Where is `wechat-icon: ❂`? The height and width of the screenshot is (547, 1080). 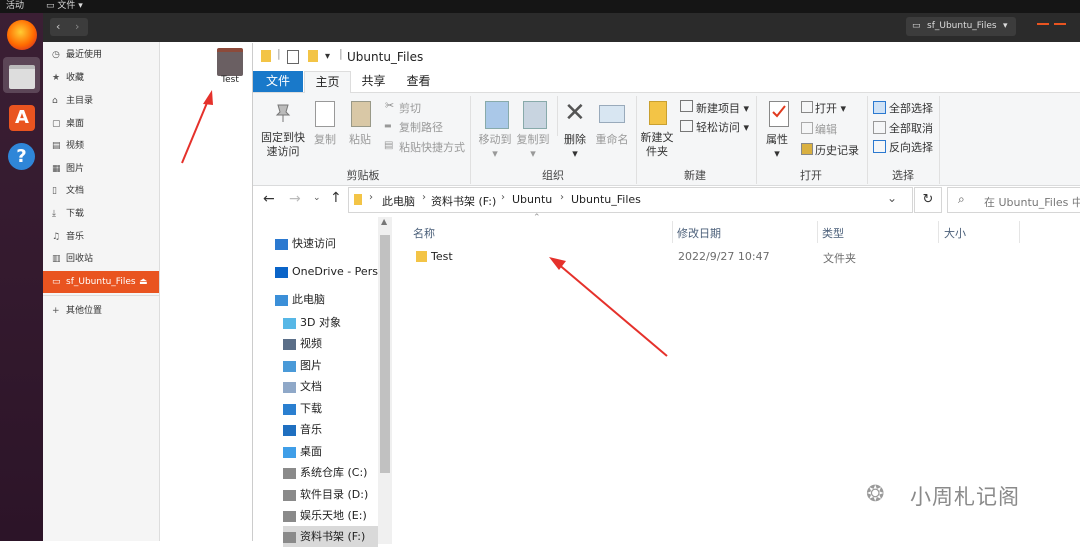
wechat-icon: ❂ is located at coordinates (875, 494).